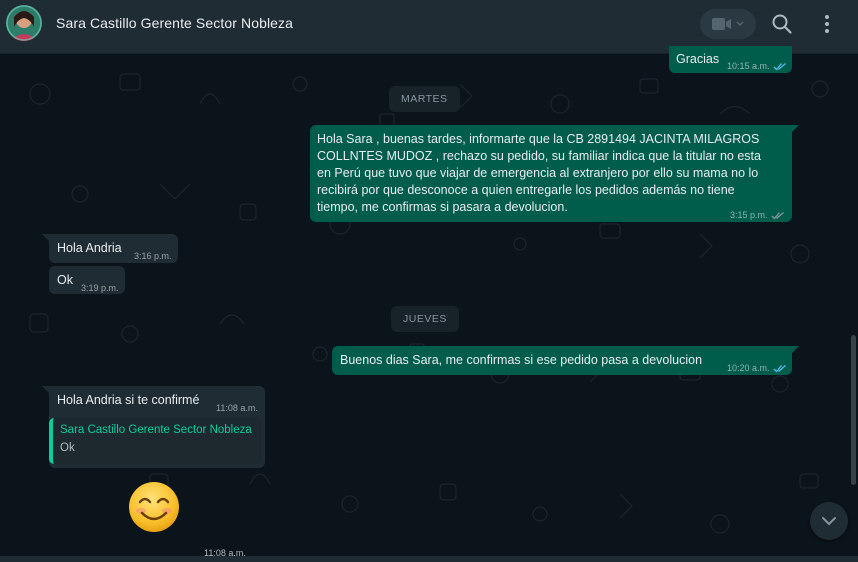 Image resolution: width=858 pixels, height=562 pixels. I want to click on message-meta: 3:19 p.m., so click(100, 288).